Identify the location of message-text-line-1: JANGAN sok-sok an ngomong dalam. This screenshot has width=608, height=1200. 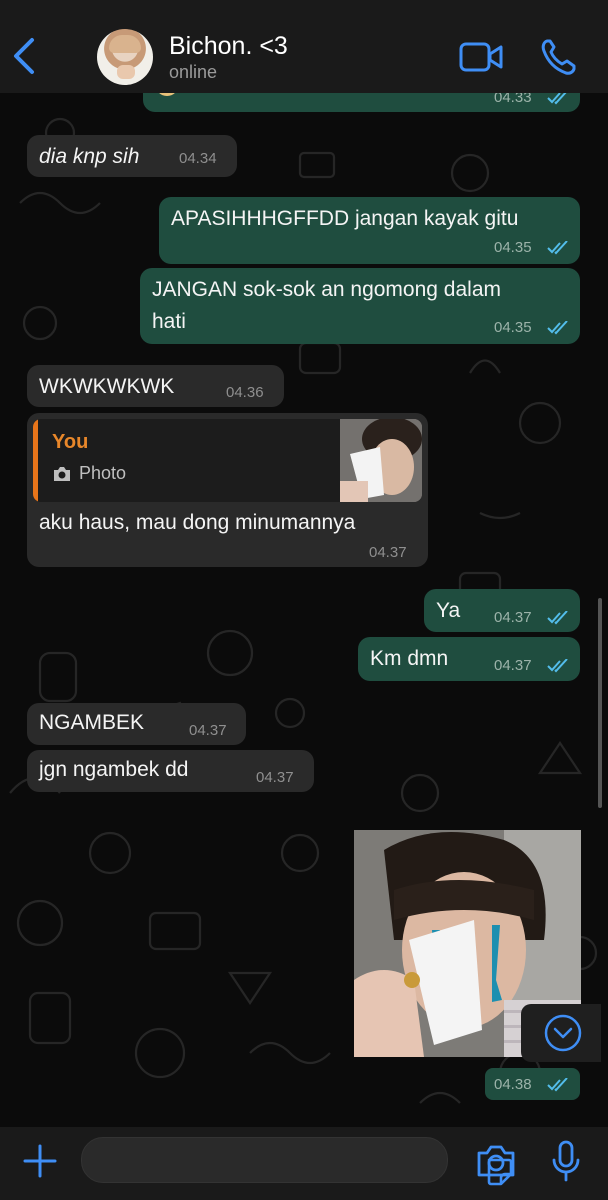
(326, 289).